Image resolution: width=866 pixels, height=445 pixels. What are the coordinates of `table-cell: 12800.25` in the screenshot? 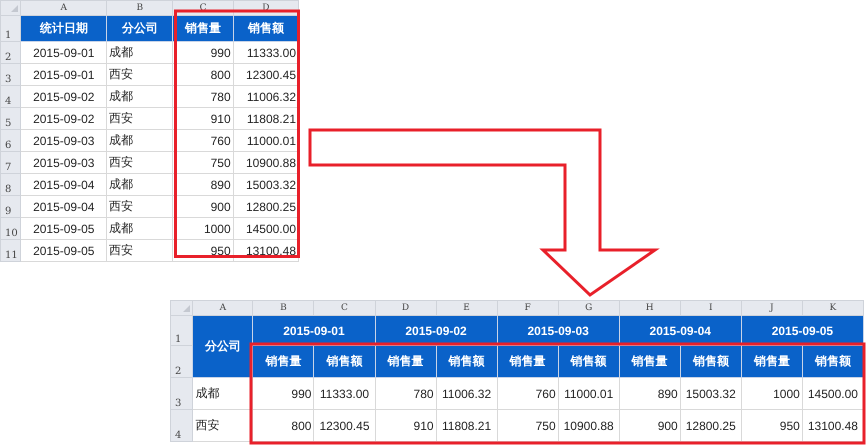 It's located at (711, 426).